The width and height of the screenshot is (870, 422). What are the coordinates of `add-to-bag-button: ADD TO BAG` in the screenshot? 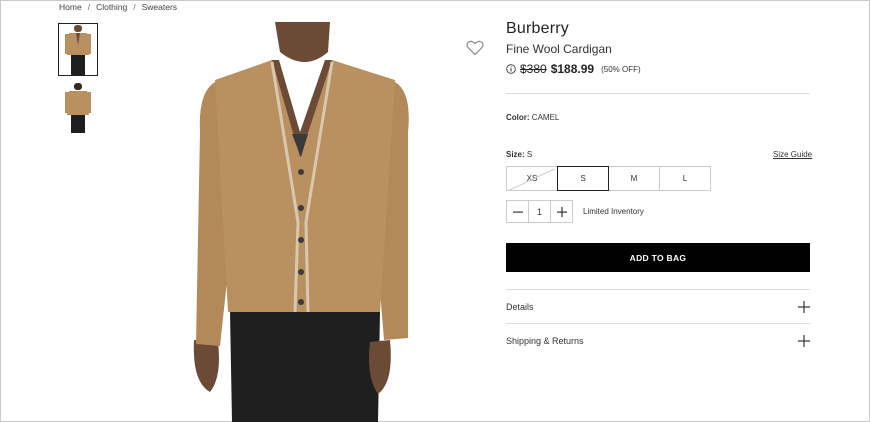 It's located at (658, 257).